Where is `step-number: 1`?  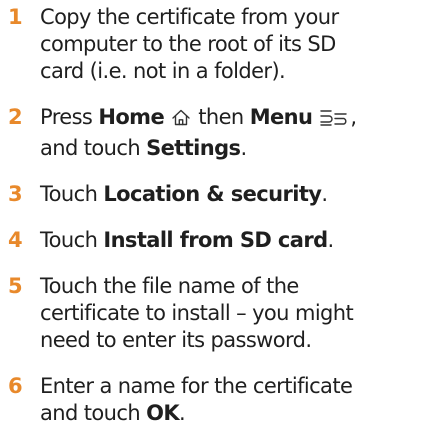
step-number: 1 is located at coordinates (15, 17).